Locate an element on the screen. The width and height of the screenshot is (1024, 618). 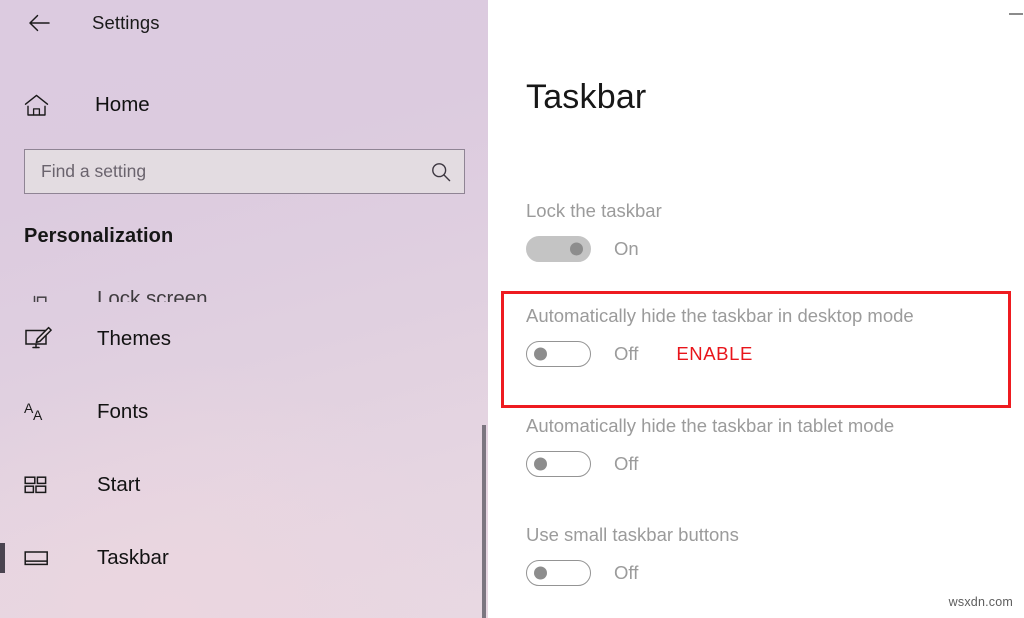
fonts-icon: A A is located at coordinates (40, 412).